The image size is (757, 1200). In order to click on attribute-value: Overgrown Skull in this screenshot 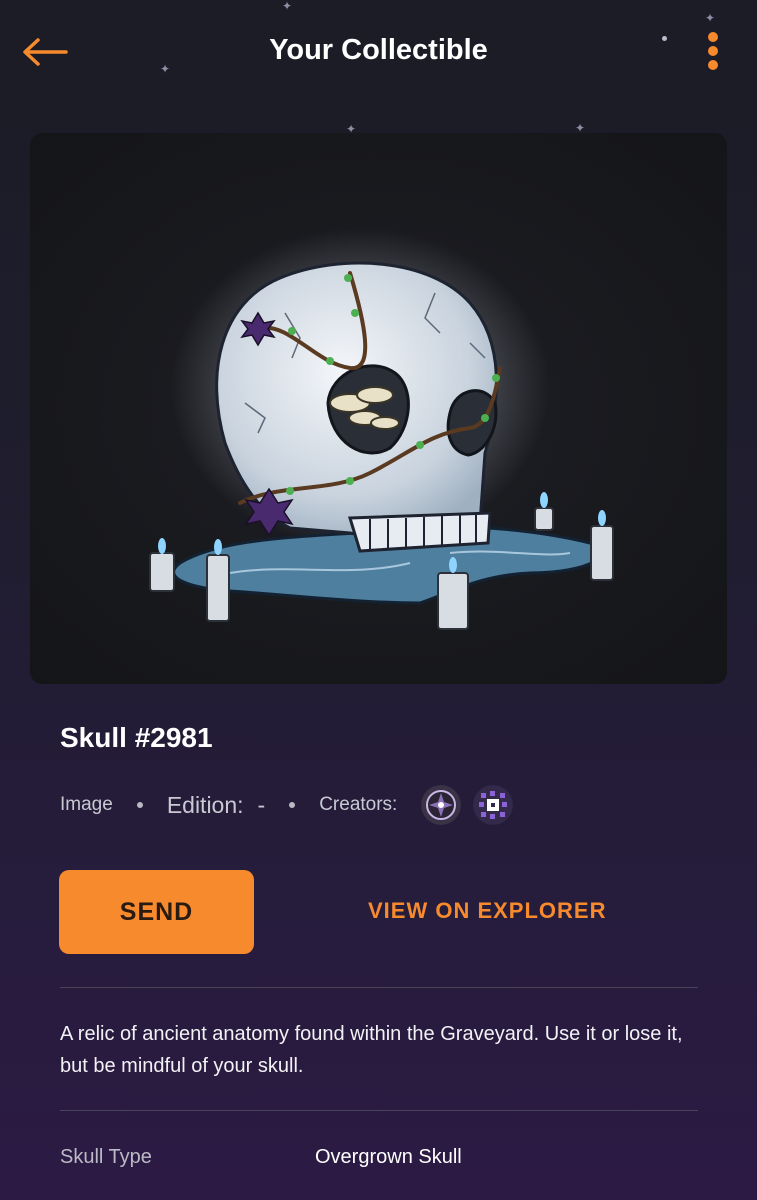, I will do `click(388, 1157)`.